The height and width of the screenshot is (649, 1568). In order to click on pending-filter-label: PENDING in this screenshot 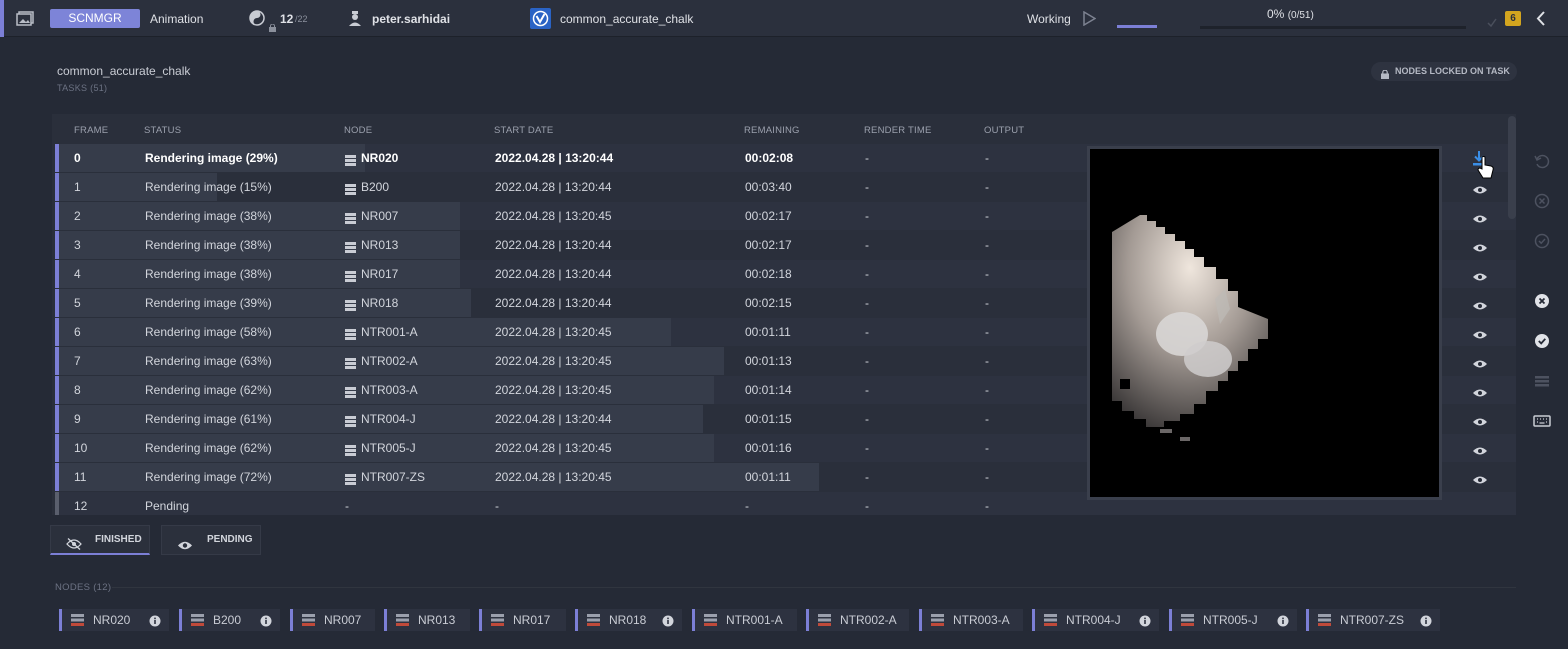, I will do `click(230, 539)`.